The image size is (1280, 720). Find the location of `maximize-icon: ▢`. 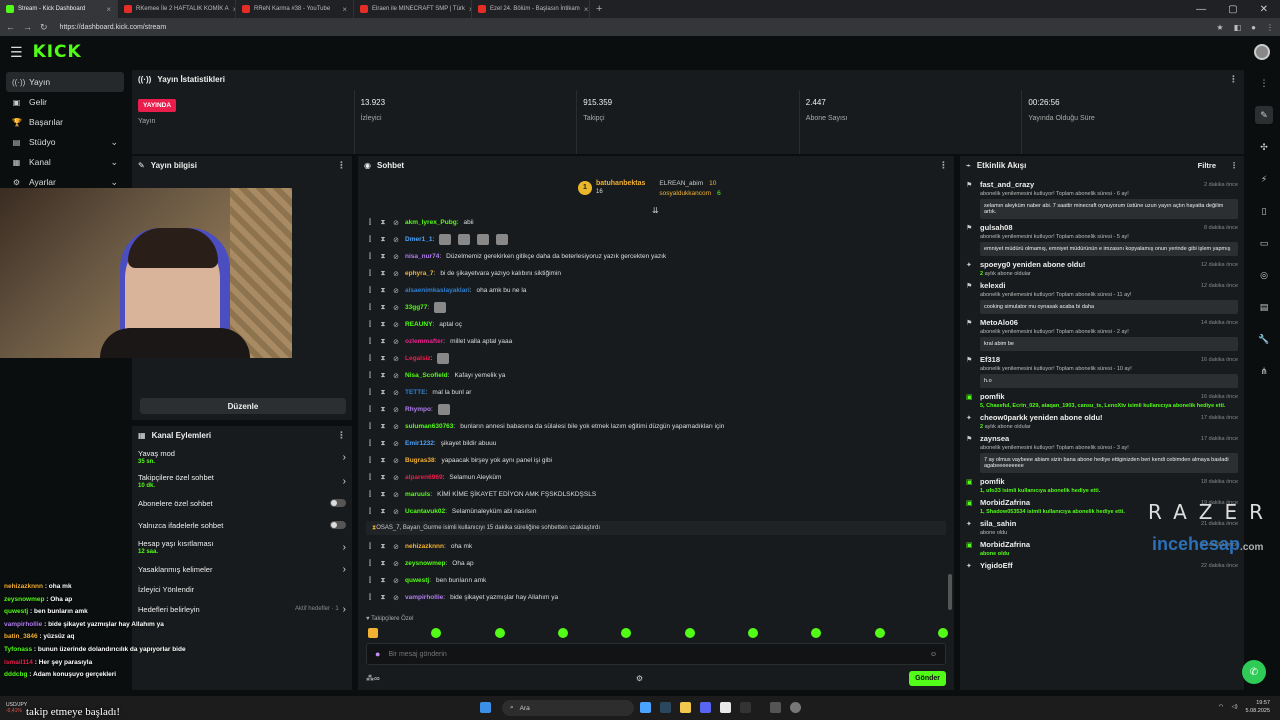

maximize-icon: ▢ is located at coordinates (1232, 9).